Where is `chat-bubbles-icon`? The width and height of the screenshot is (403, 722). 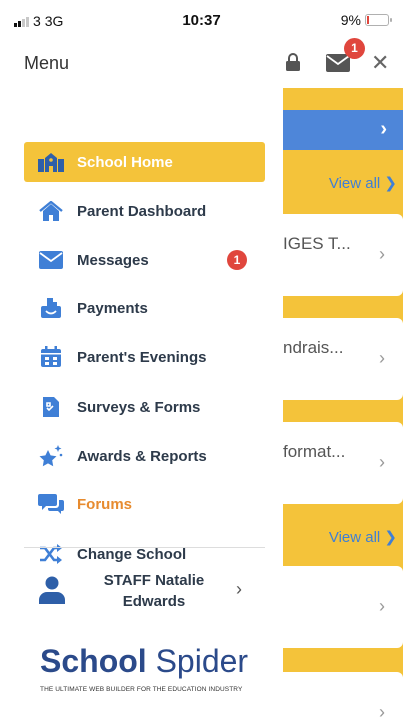
chat-bubbles-icon is located at coordinates (51, 504).